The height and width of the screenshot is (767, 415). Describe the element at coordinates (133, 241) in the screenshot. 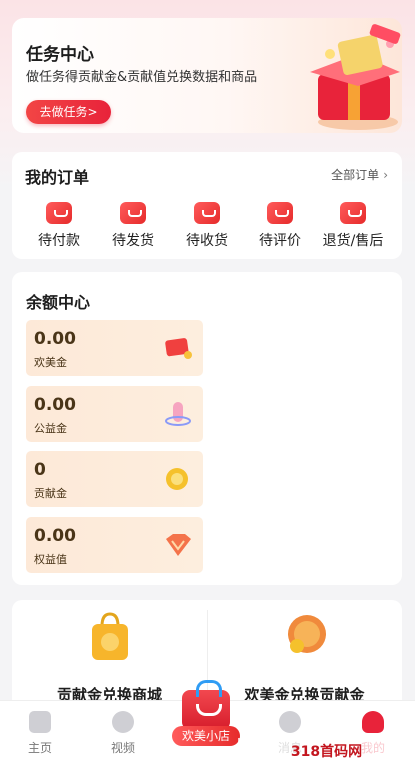

I see `order-label: 待发货` at that location.